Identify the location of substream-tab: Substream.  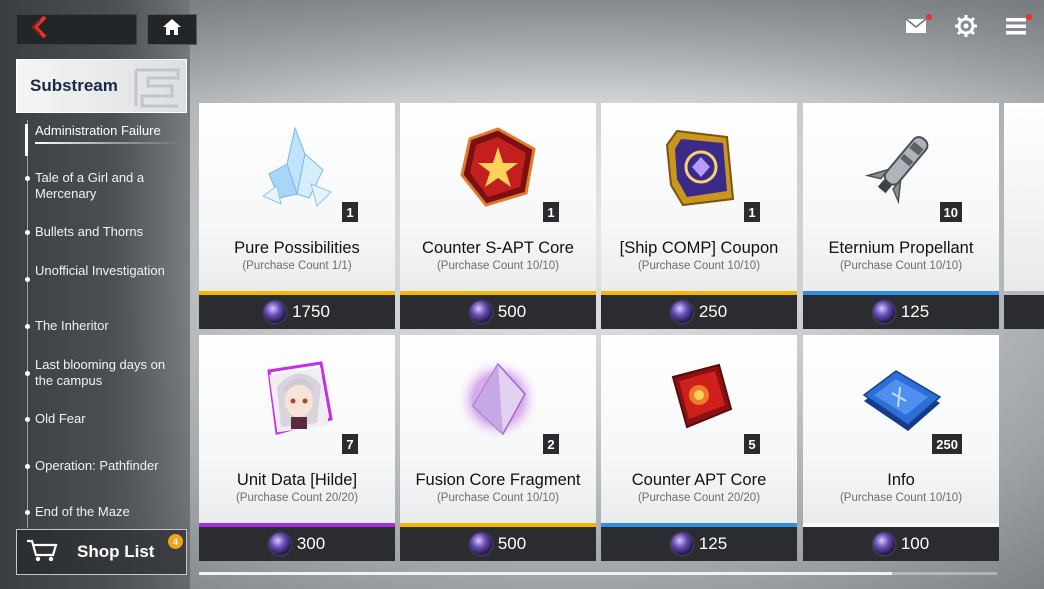
(101, 86).